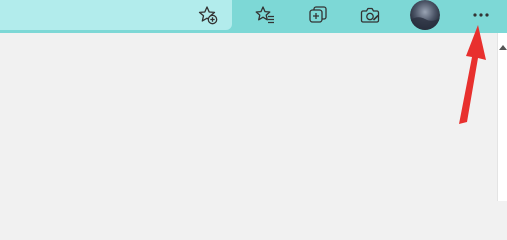  I want to click on browser-toolbar, so click(253, 16).